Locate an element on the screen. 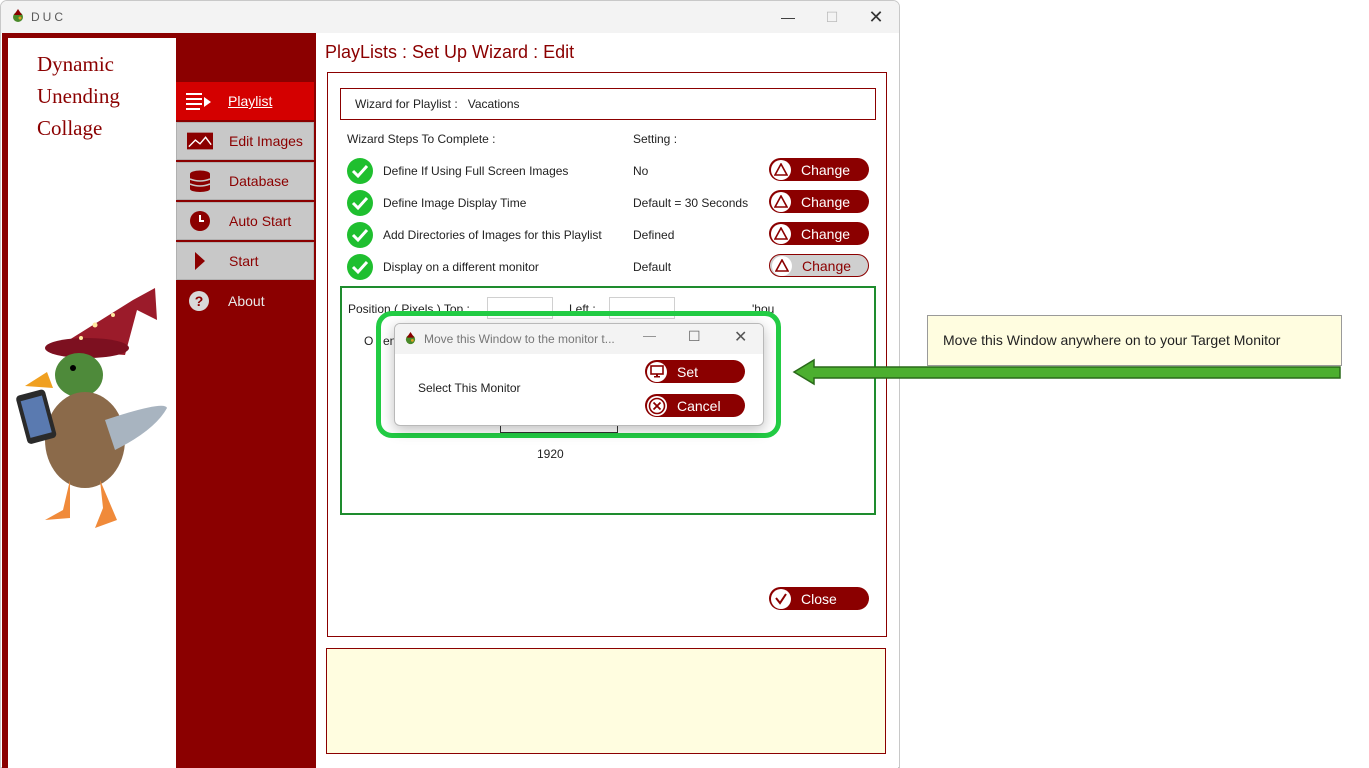  partial-label-left: O is located at coordinates (369, 341).